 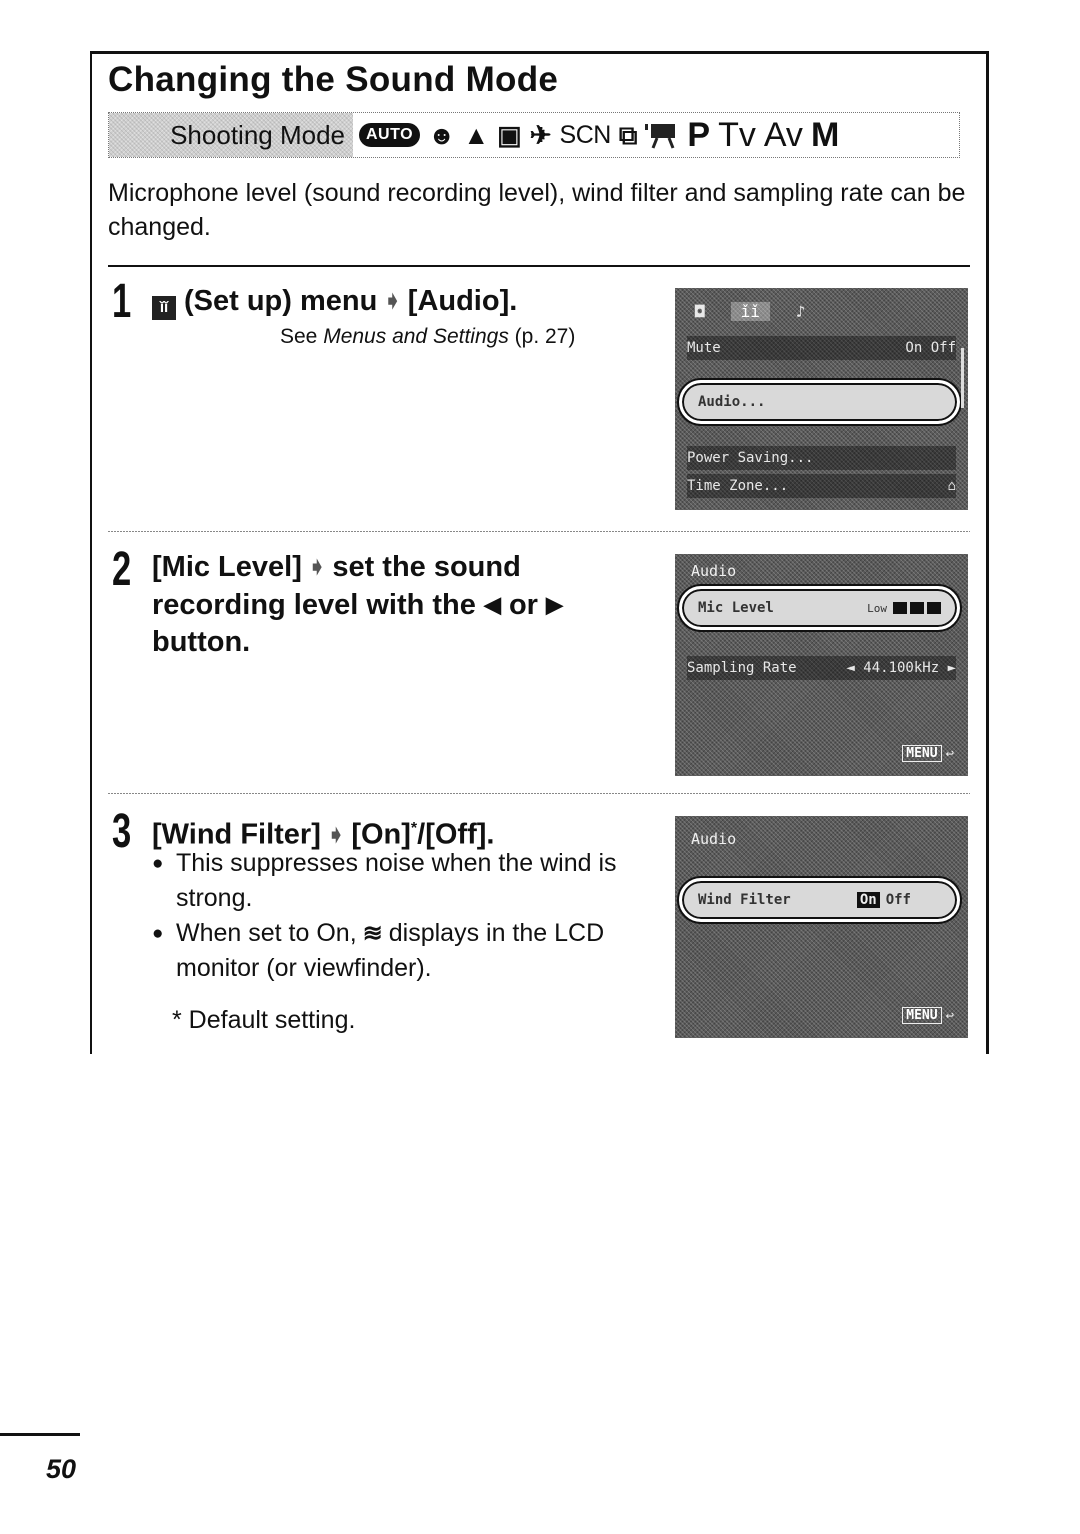 I want to click on stitch-assist-mode-icon: ⧉, so click(x=628, y=135).